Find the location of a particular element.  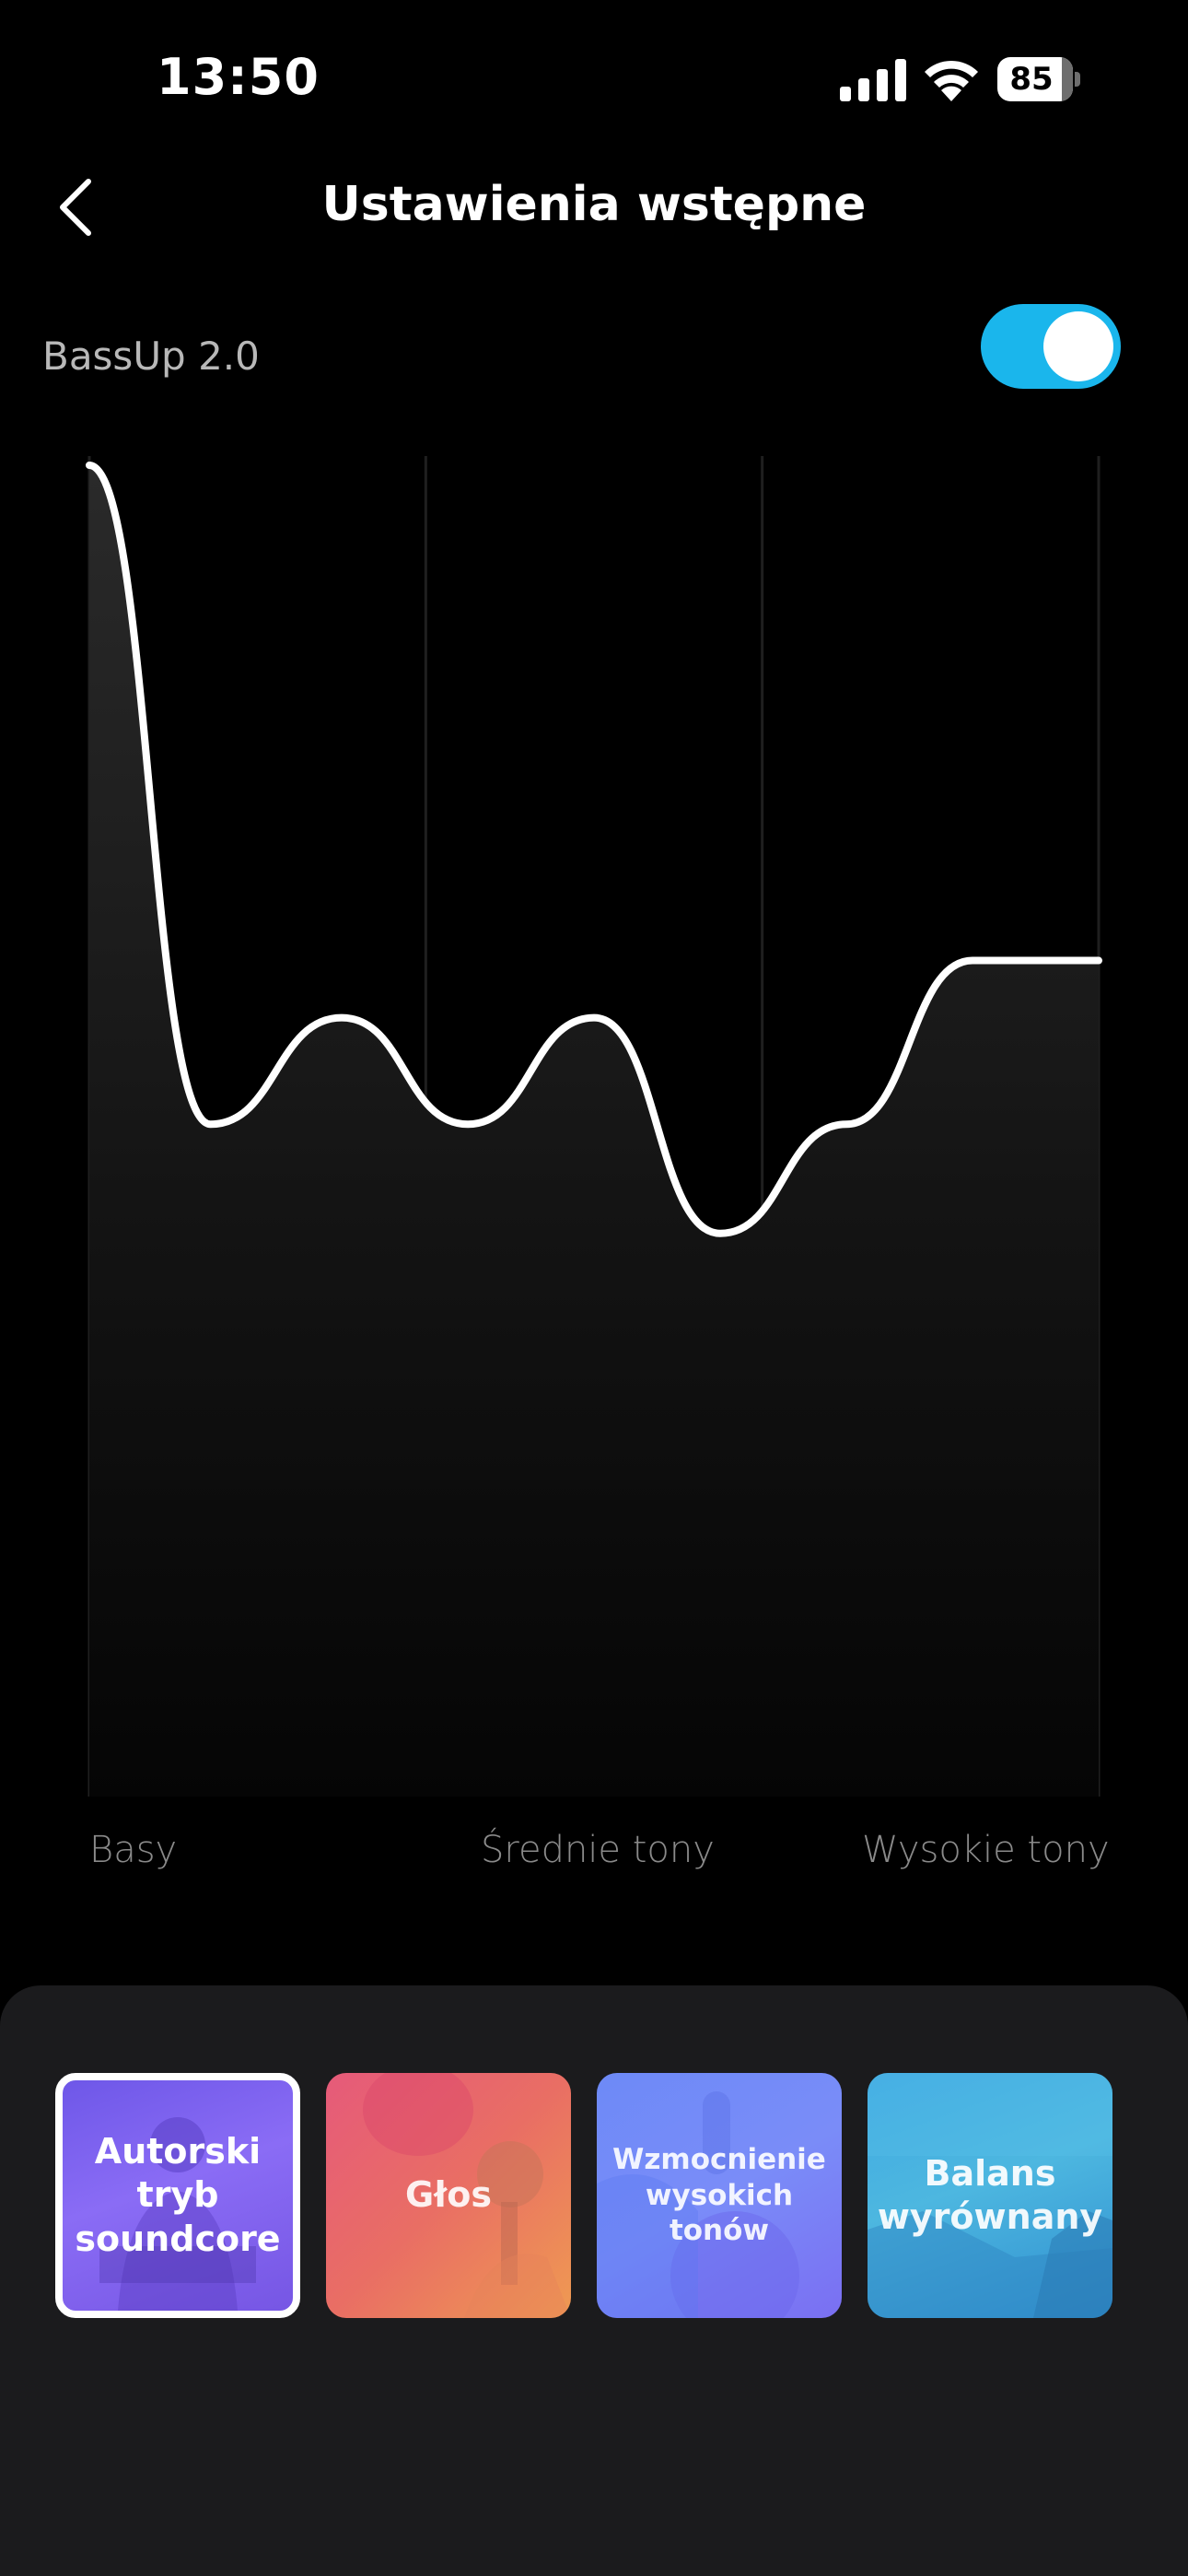

eq-band-labels: Basy Średnie tony Wysokie tony is located at coordinates (594, 1856).